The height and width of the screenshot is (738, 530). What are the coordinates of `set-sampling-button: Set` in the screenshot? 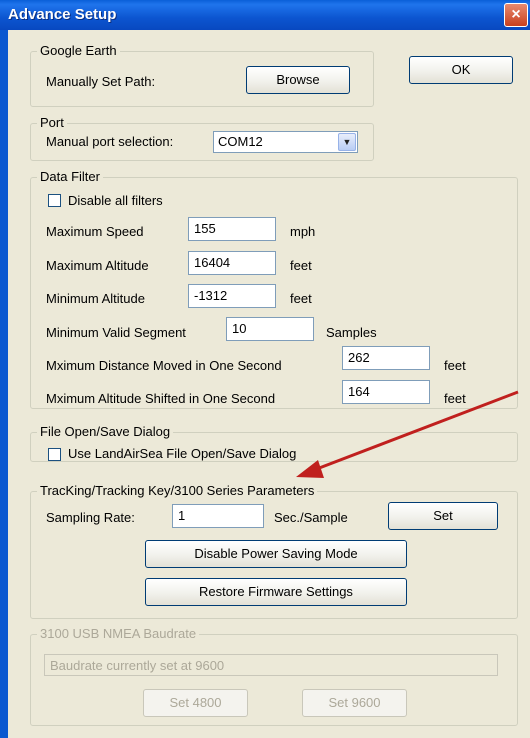 It's located at (443, 516).